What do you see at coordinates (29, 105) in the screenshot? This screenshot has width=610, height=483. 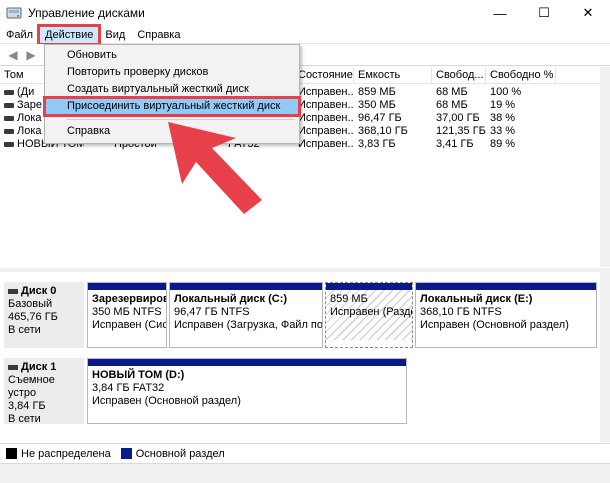 I see `volume-name: Заре` at bounding box center [29, 105].